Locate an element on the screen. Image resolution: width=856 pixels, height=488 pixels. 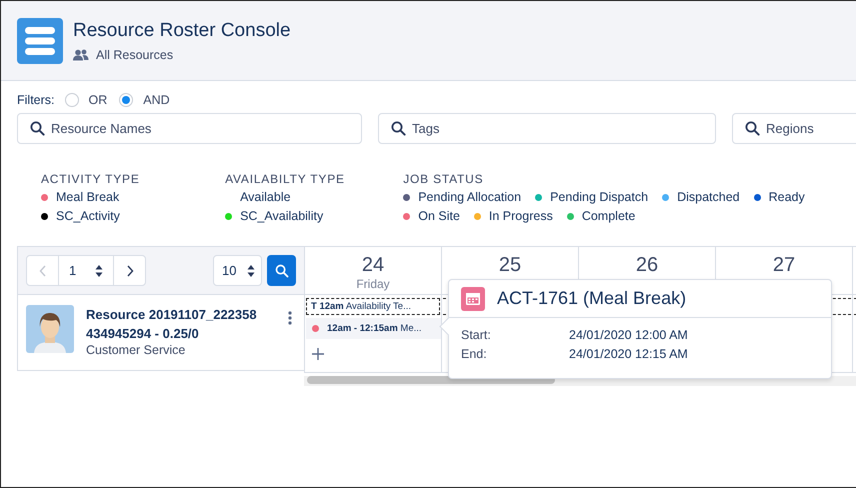
legend-heading: ACTIVITY TYPE is located at coordinates (91, 179).